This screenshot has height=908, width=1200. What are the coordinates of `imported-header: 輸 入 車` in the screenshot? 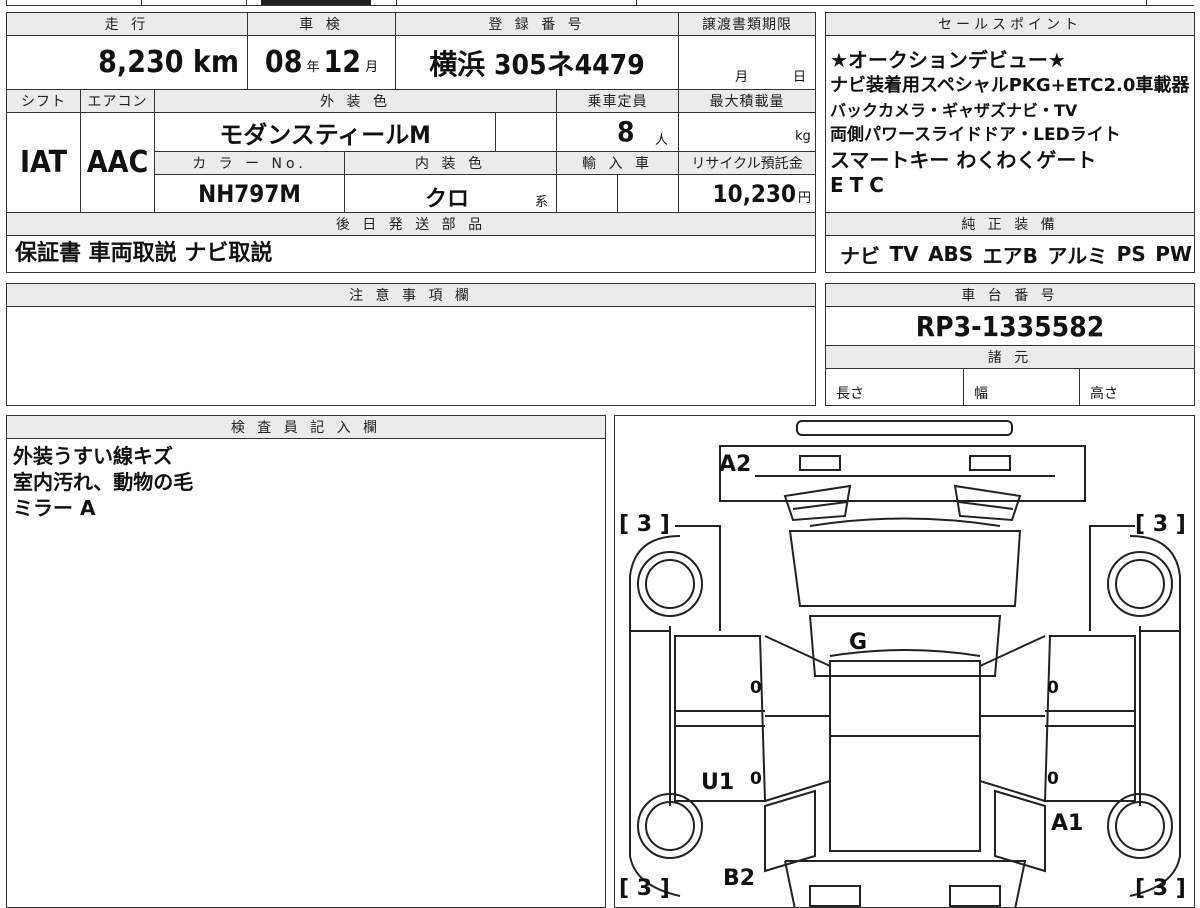 It's located at (617, 163).